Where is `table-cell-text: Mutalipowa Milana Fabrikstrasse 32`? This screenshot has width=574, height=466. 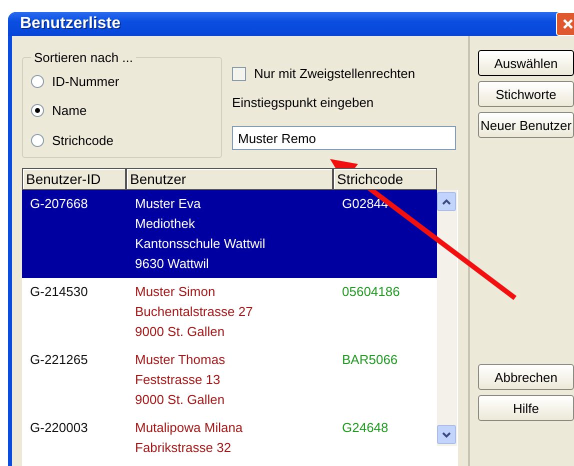 table-cell-text: Mutalipowa Milana Fabrikstrasse 32 is located at coordinates (189, 438).